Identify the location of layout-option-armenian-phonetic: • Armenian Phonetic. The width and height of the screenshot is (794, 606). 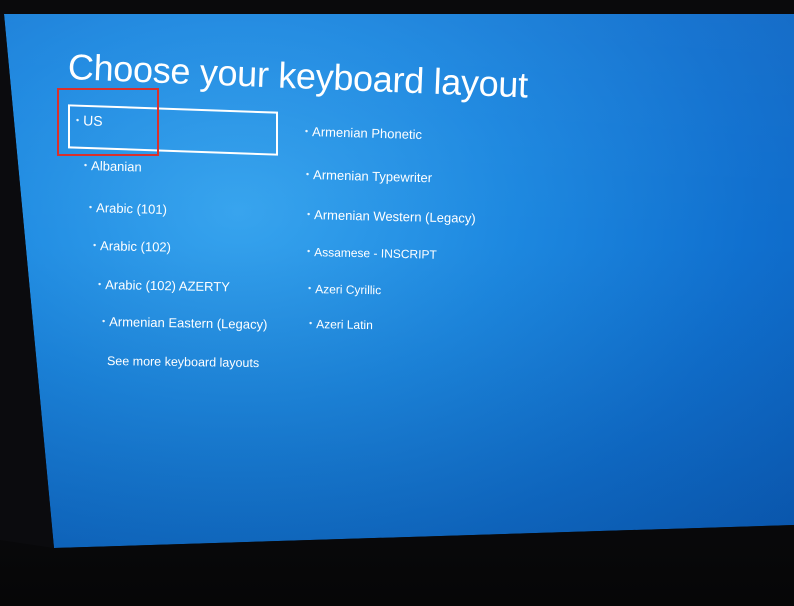
(363, 133).